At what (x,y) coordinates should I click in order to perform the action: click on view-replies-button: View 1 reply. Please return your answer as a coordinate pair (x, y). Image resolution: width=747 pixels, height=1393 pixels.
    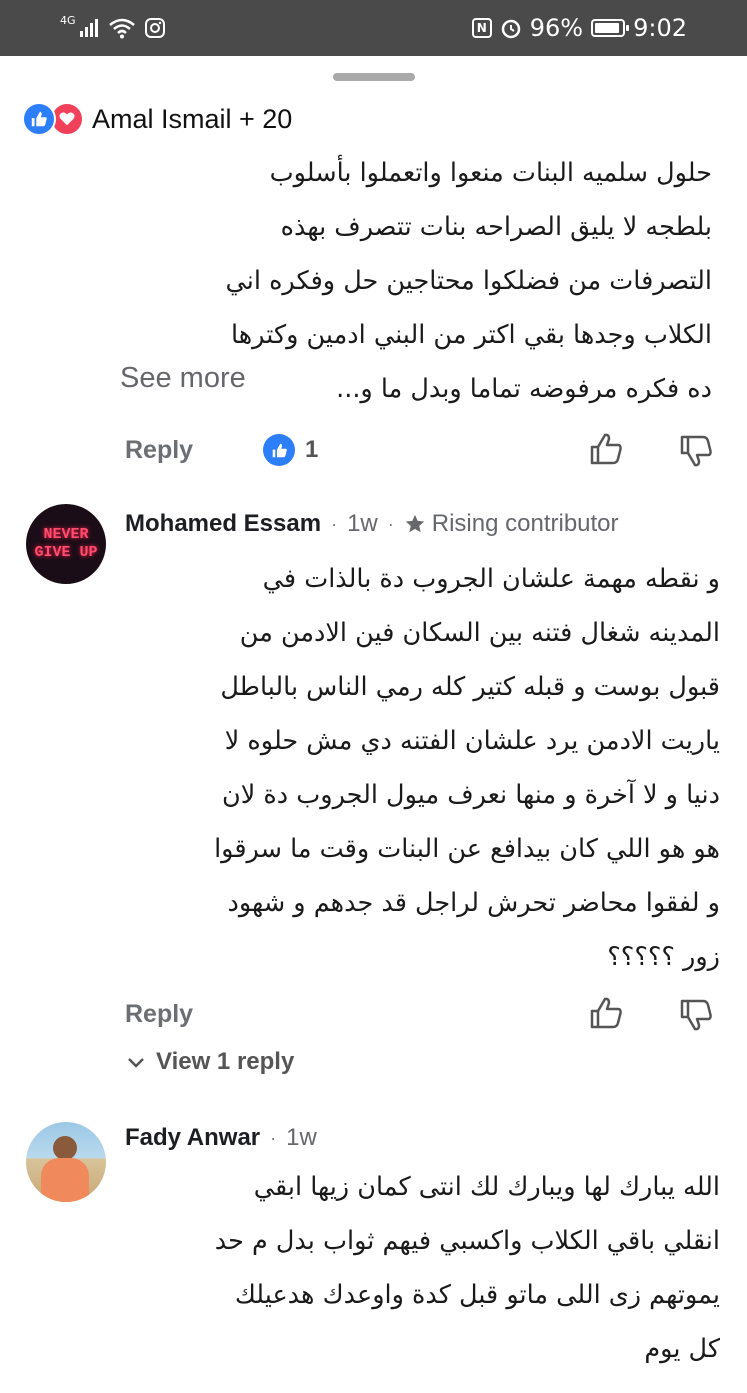
    Looking at the image, I should click on (210, 1062).